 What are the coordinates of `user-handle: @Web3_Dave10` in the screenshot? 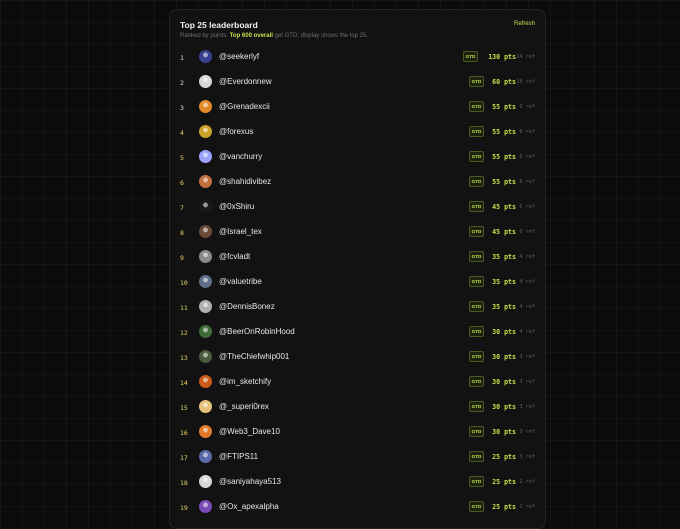 It's located at (249, 431).